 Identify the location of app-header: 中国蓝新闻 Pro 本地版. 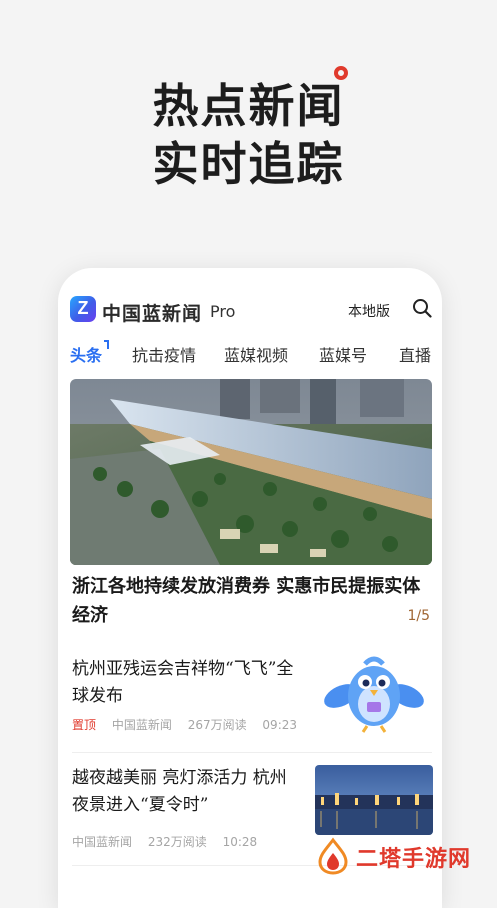
(250, 308).